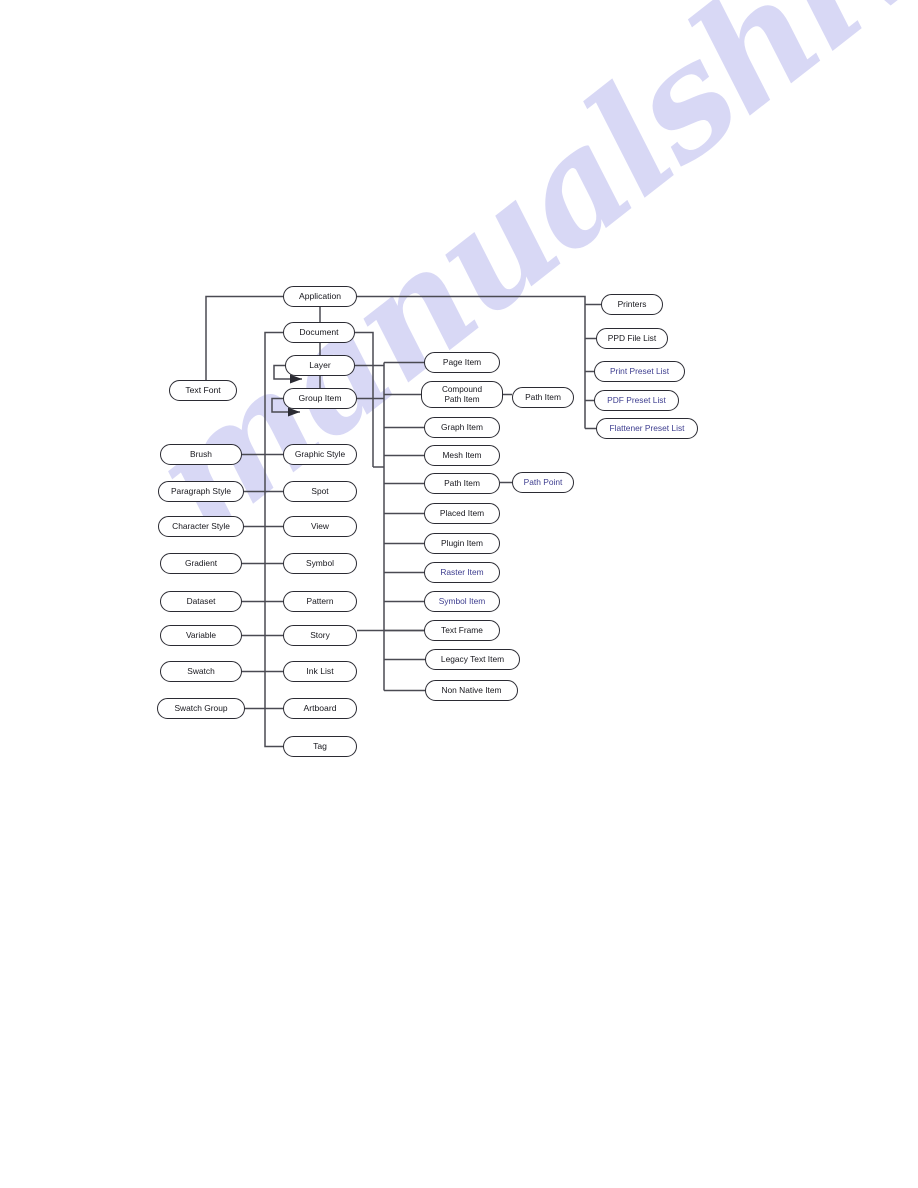  I want to click on node-artboard: Artboard, so click(320, 708).